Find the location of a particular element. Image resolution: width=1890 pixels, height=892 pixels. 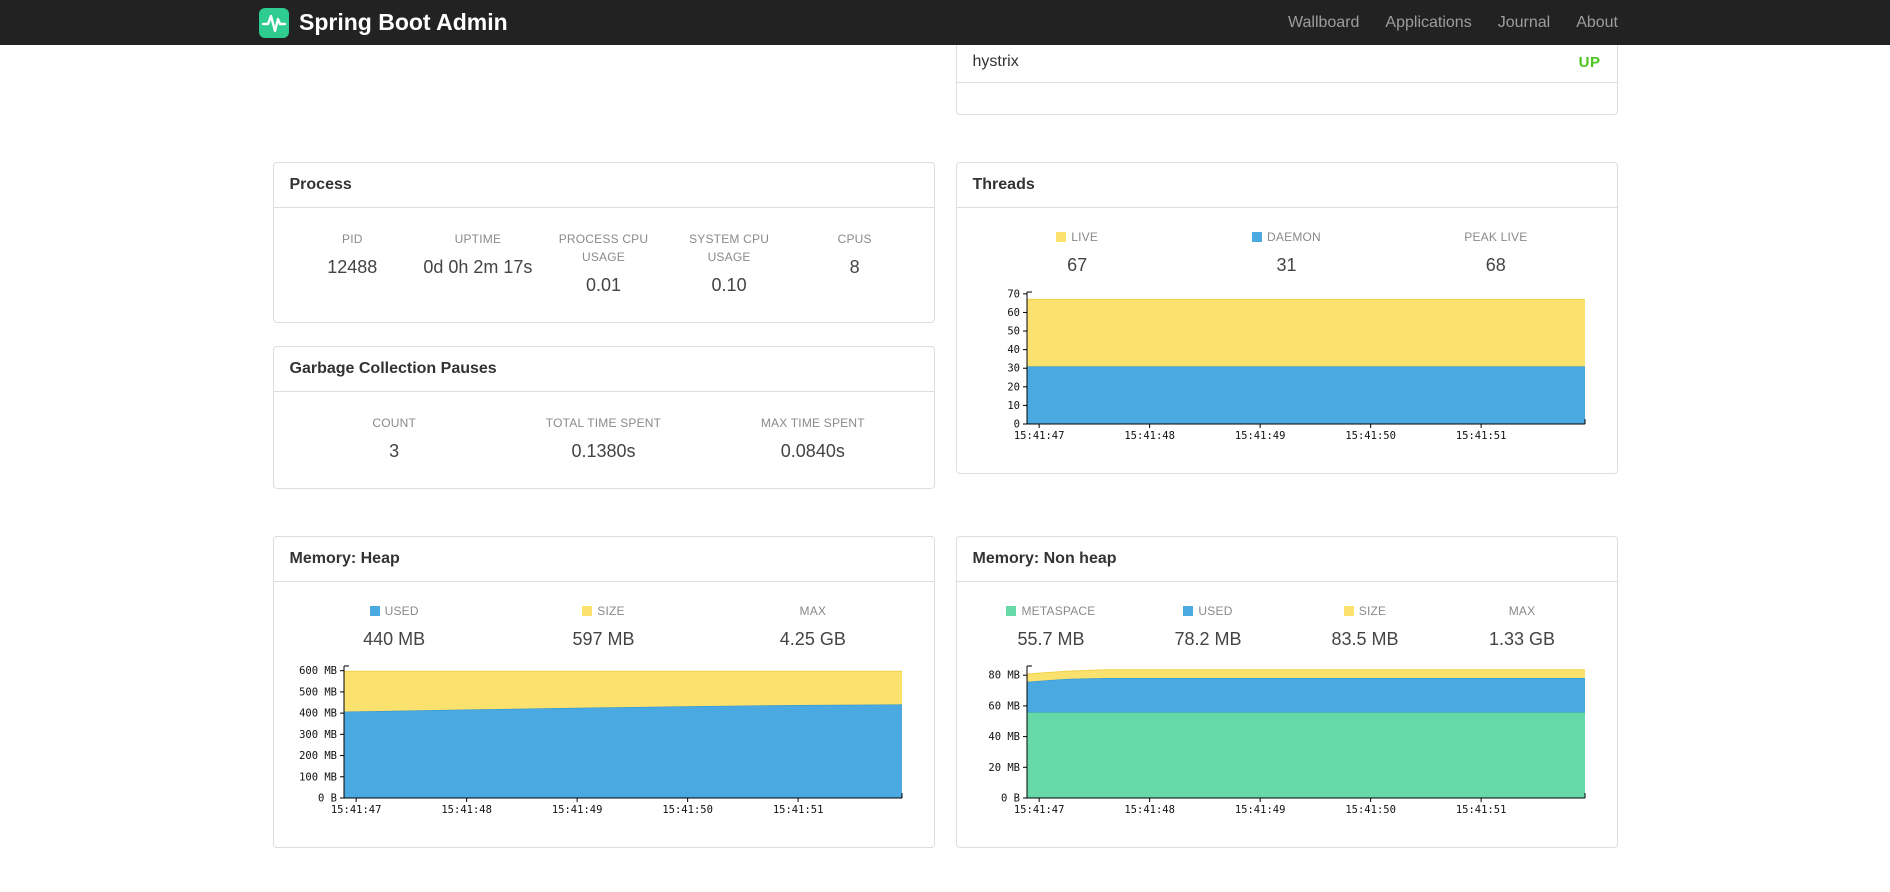

metric: SYSTEM CPU USAGE 0.10 is located at coordinates (729, 263).